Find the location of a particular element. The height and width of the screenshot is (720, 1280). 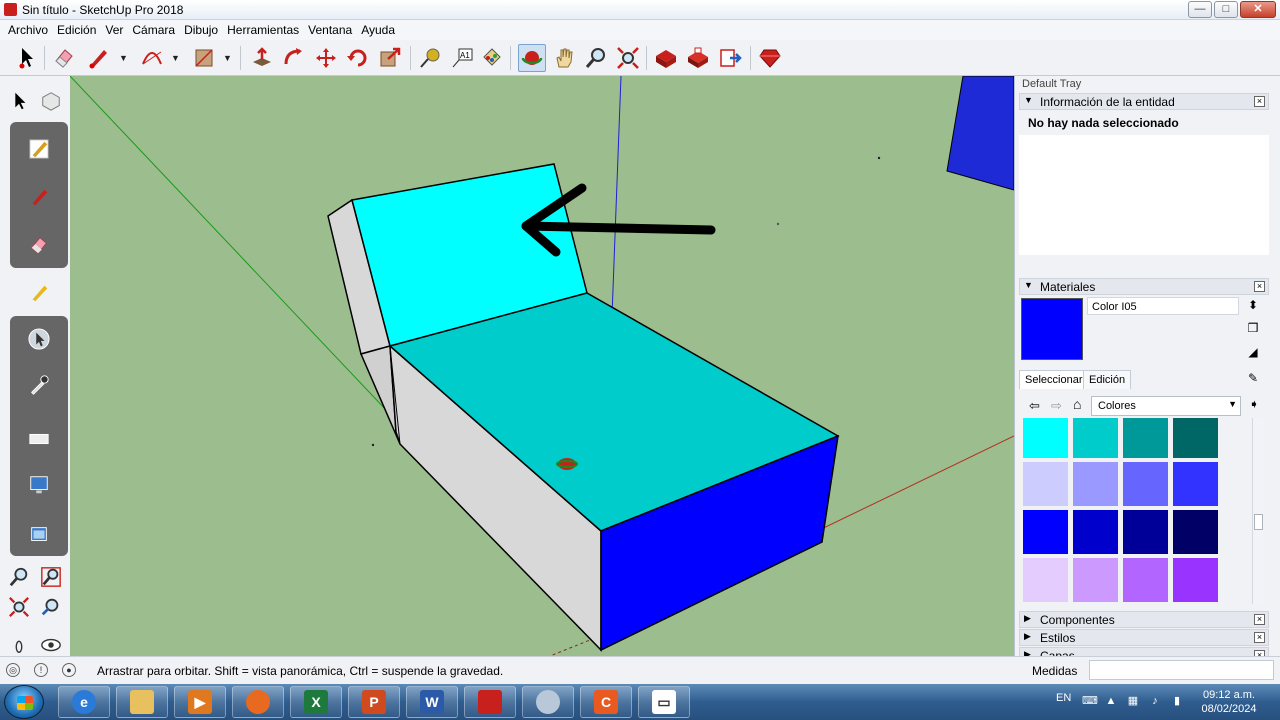

select-tool-button is located at coordinates (26, 58).